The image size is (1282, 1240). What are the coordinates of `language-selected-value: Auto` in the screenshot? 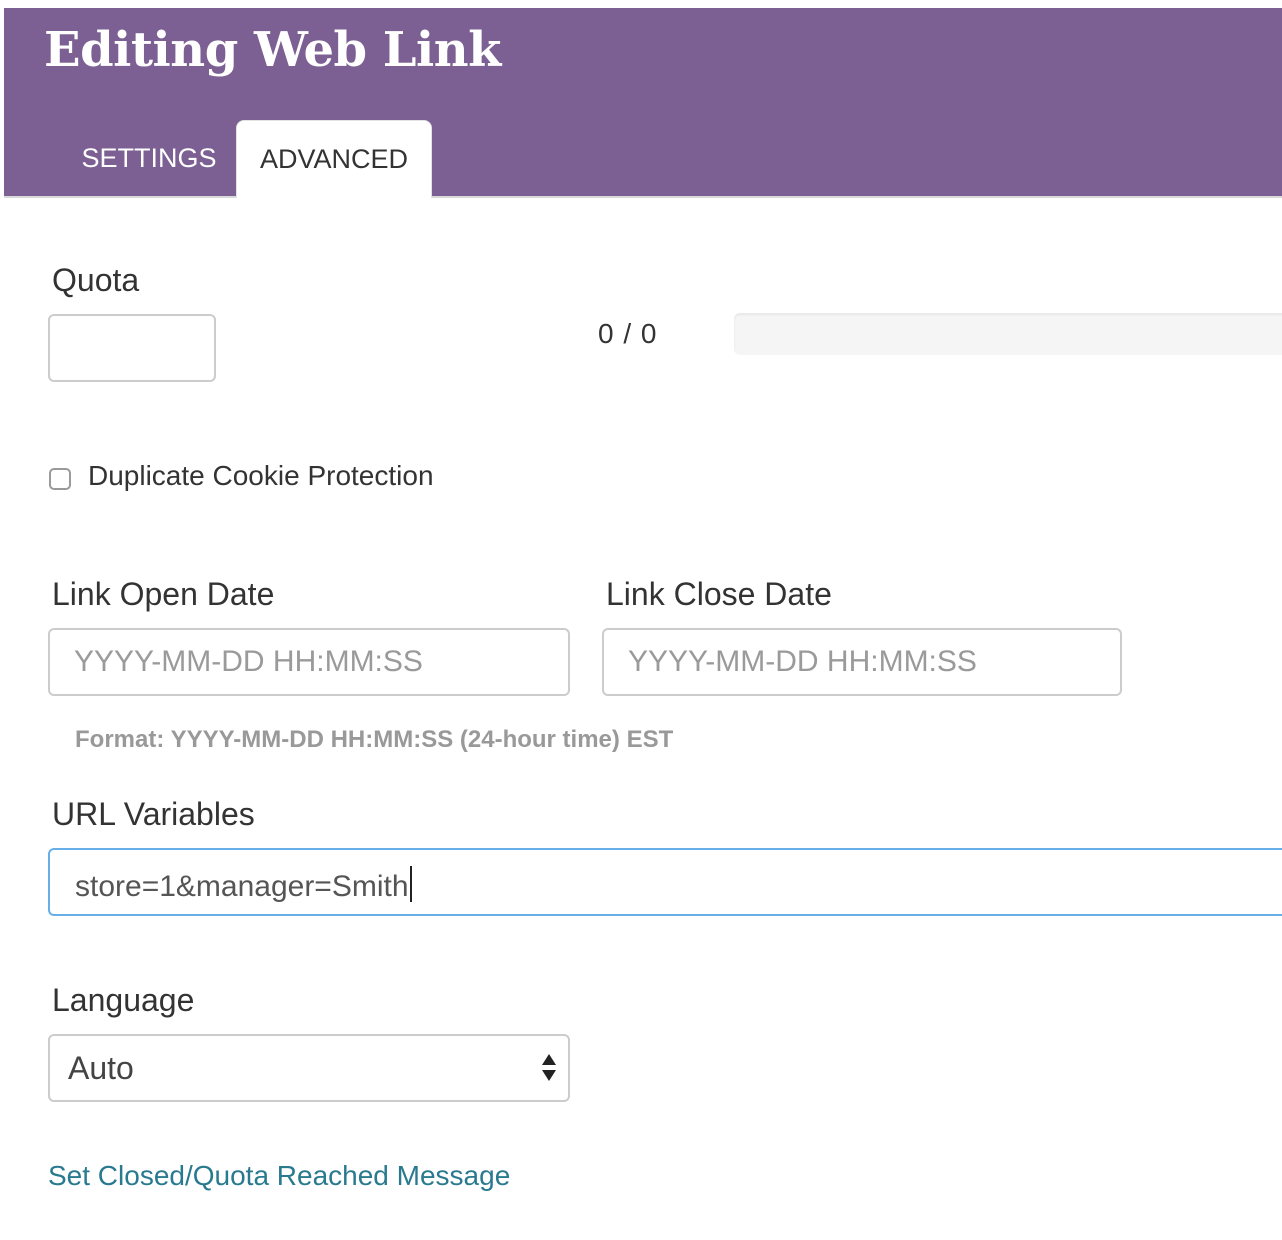 It's located at (101, 1068).